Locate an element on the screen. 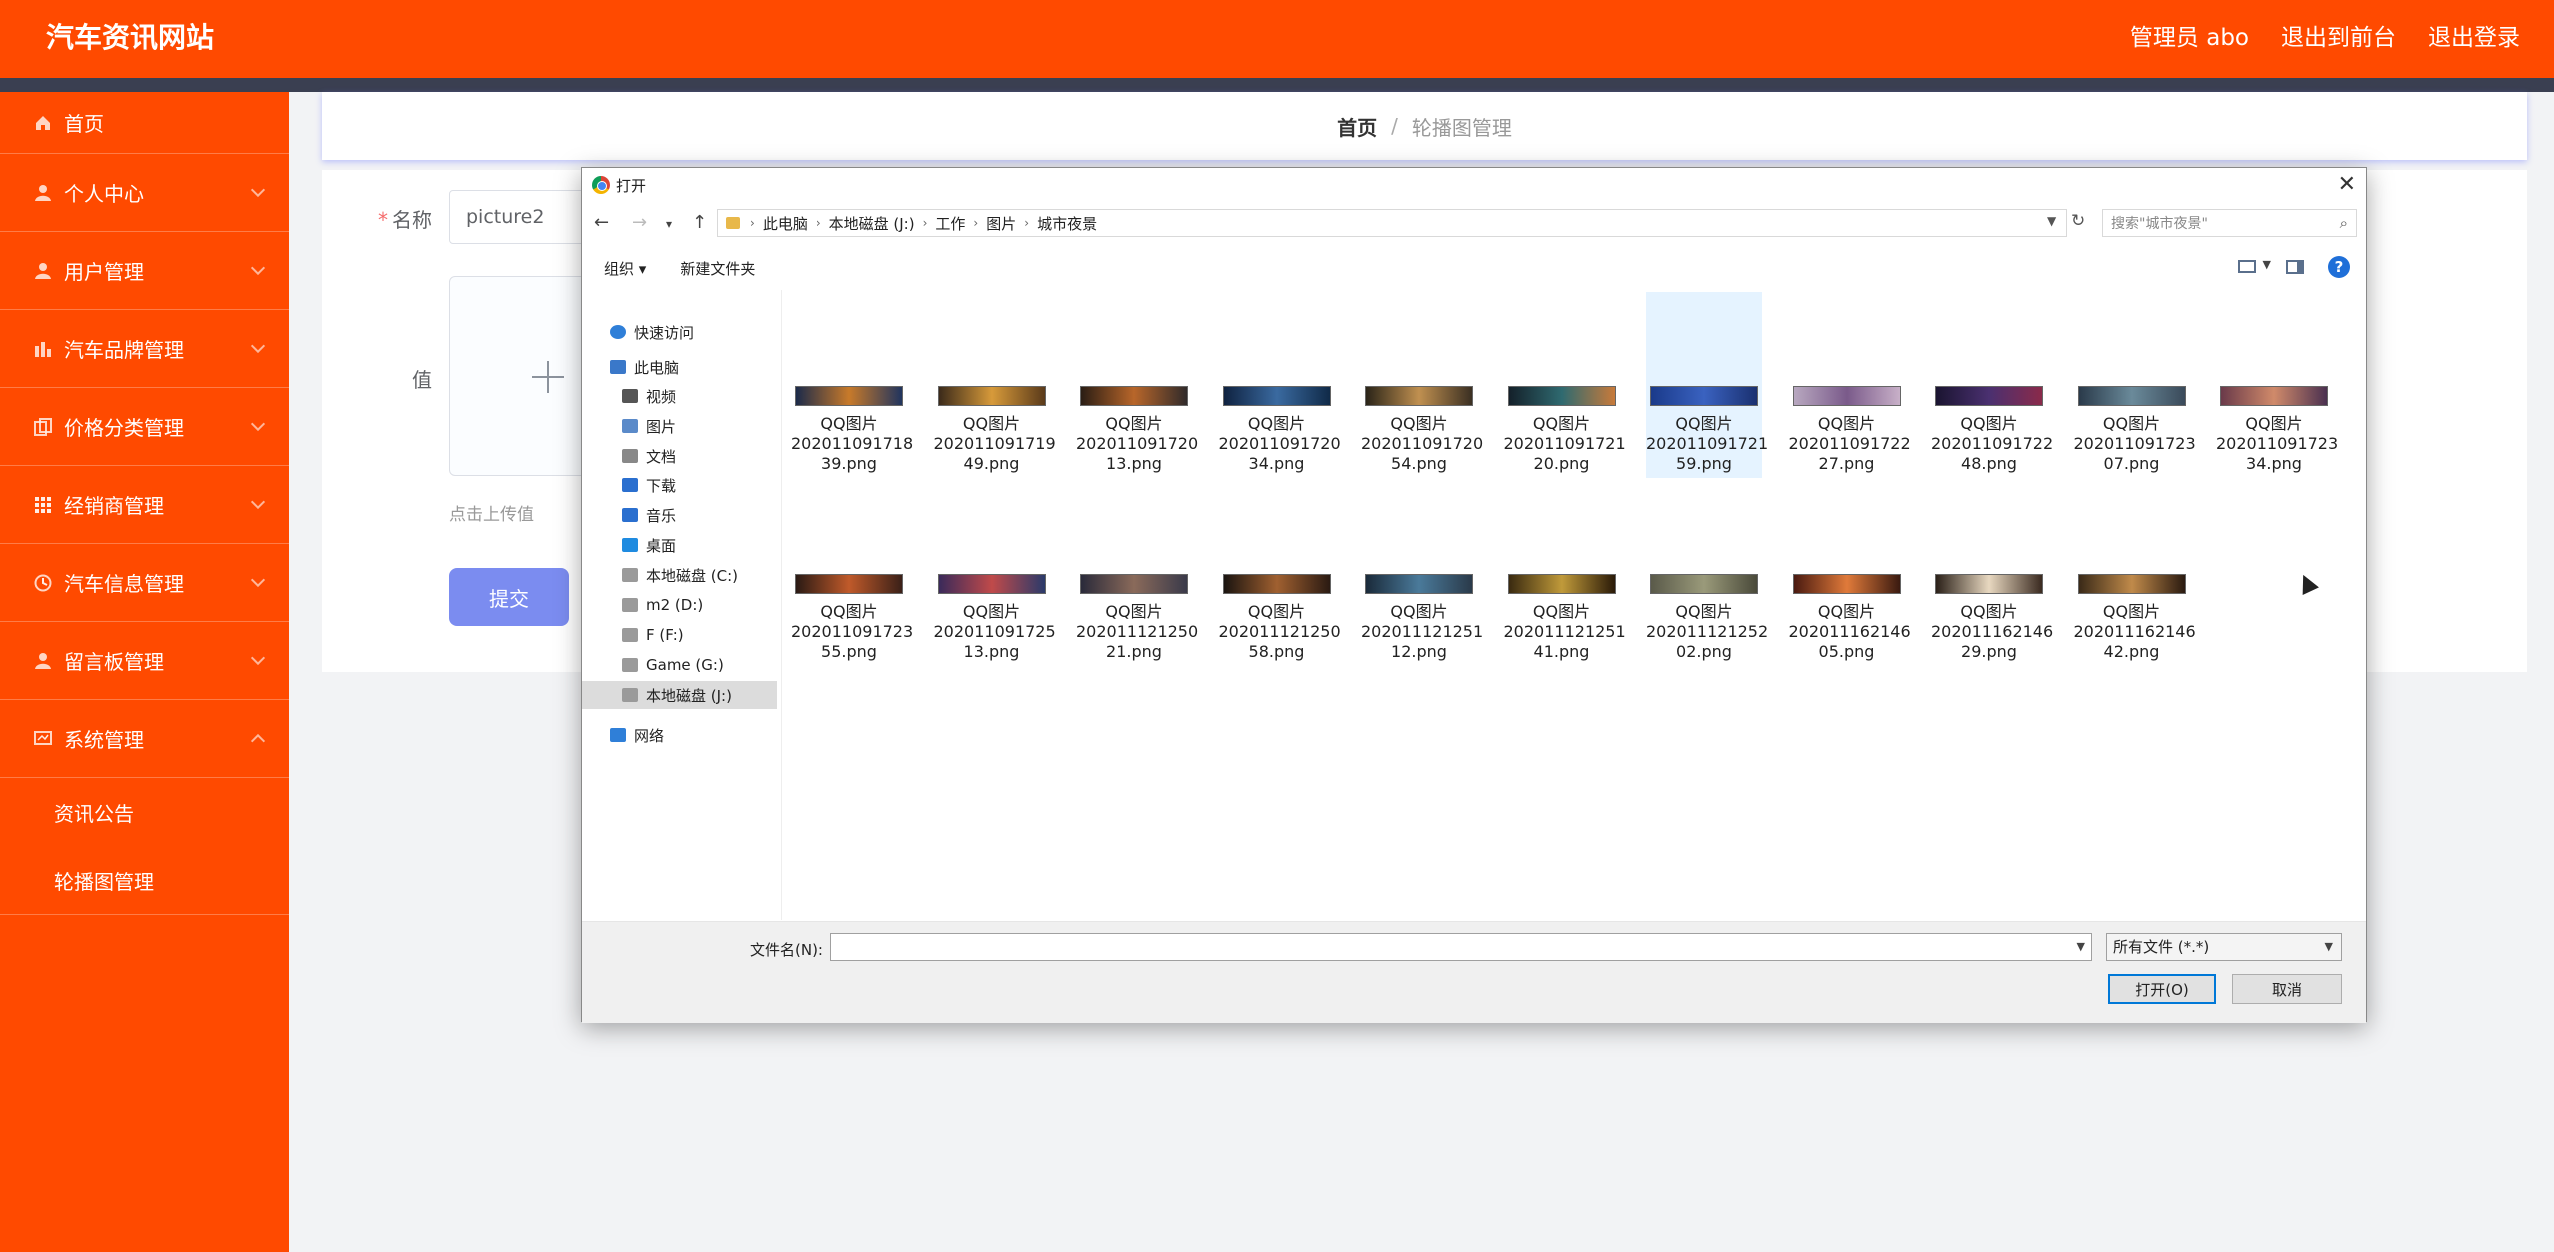 This screenshot has width=2554, height=1252. organize-button: 组织 ▾ is located at coordinates (625, 268).